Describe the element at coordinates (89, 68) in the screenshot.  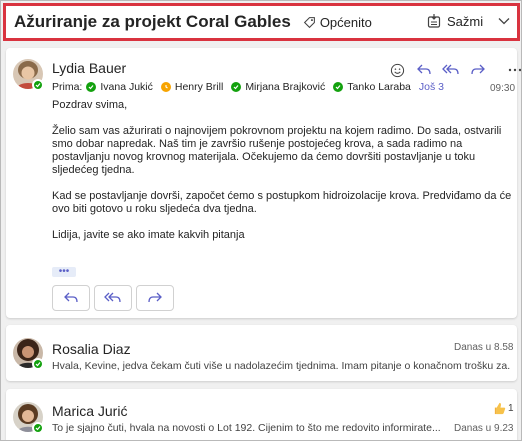
I see `sender-name: Lydia Bauer` at that location.